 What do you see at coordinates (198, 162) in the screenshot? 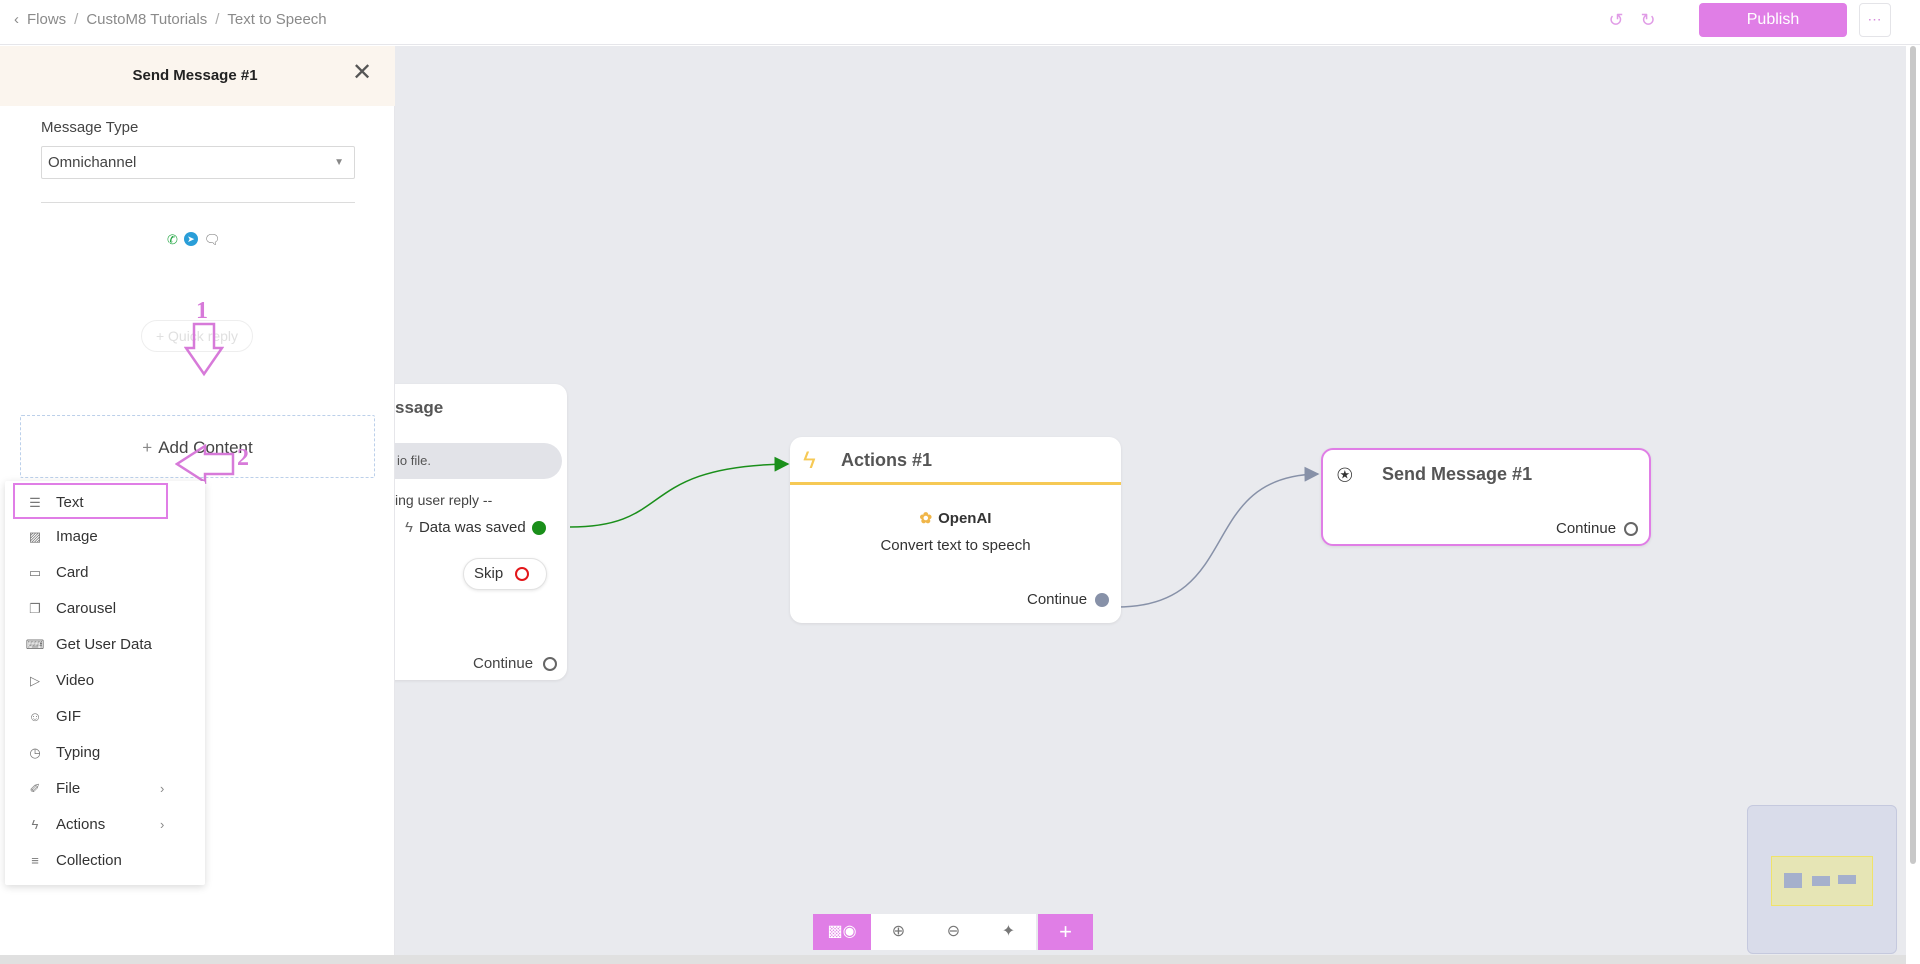
I see `message-type-select: Omnichannel ▼` at bounding box center [198, 162].